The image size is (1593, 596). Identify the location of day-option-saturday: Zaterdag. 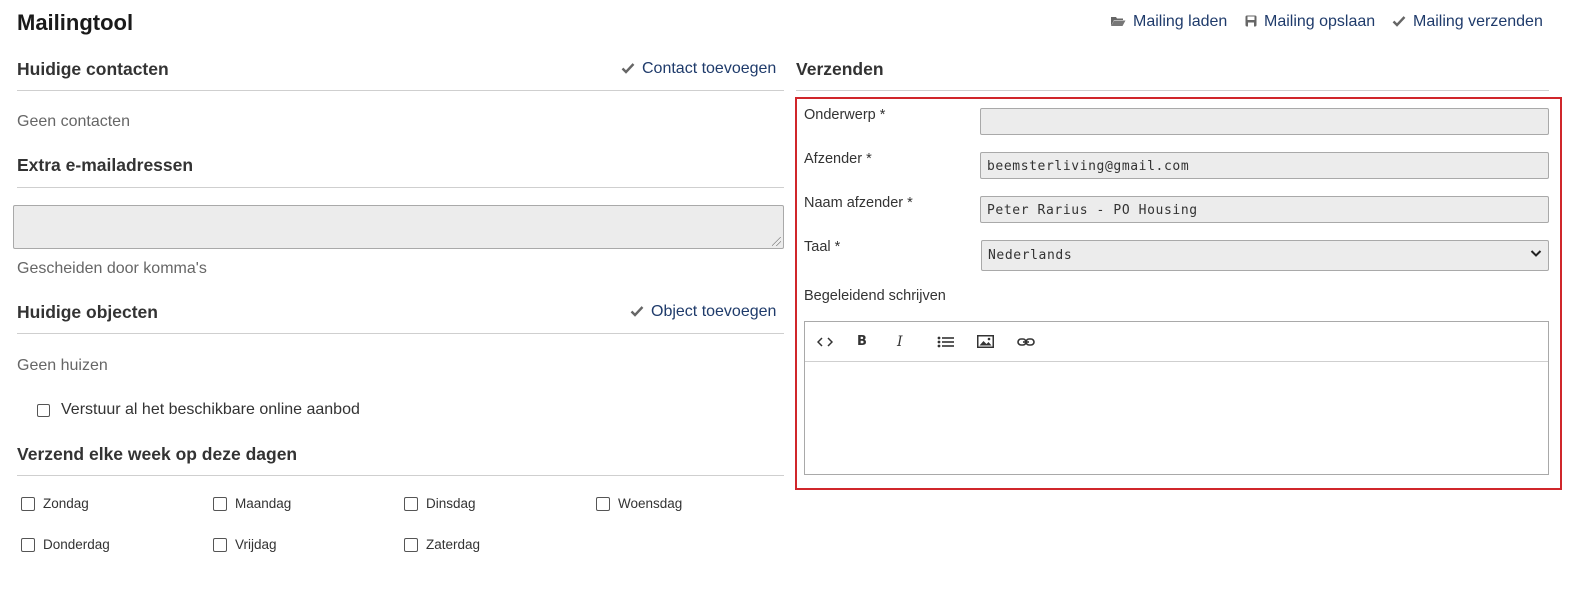
(442, 544).